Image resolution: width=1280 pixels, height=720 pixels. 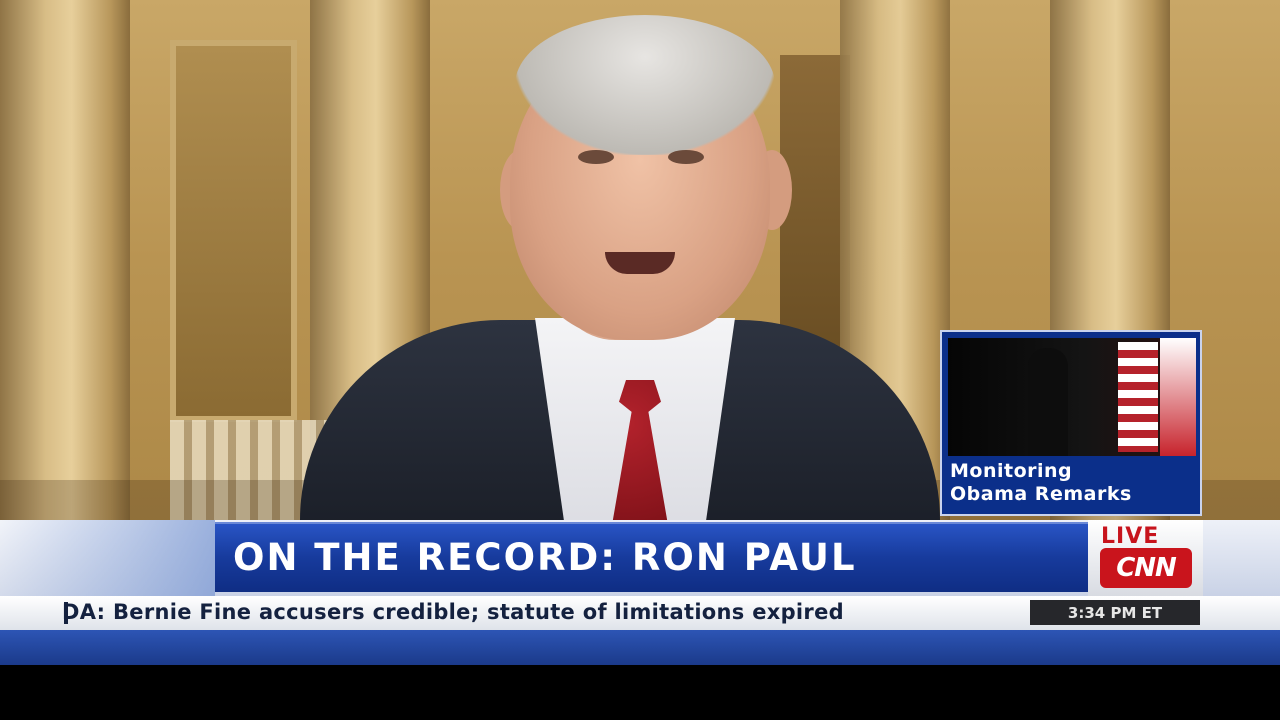 I want to click on network-logo-text: CNN, so click(x=1146, y=568).